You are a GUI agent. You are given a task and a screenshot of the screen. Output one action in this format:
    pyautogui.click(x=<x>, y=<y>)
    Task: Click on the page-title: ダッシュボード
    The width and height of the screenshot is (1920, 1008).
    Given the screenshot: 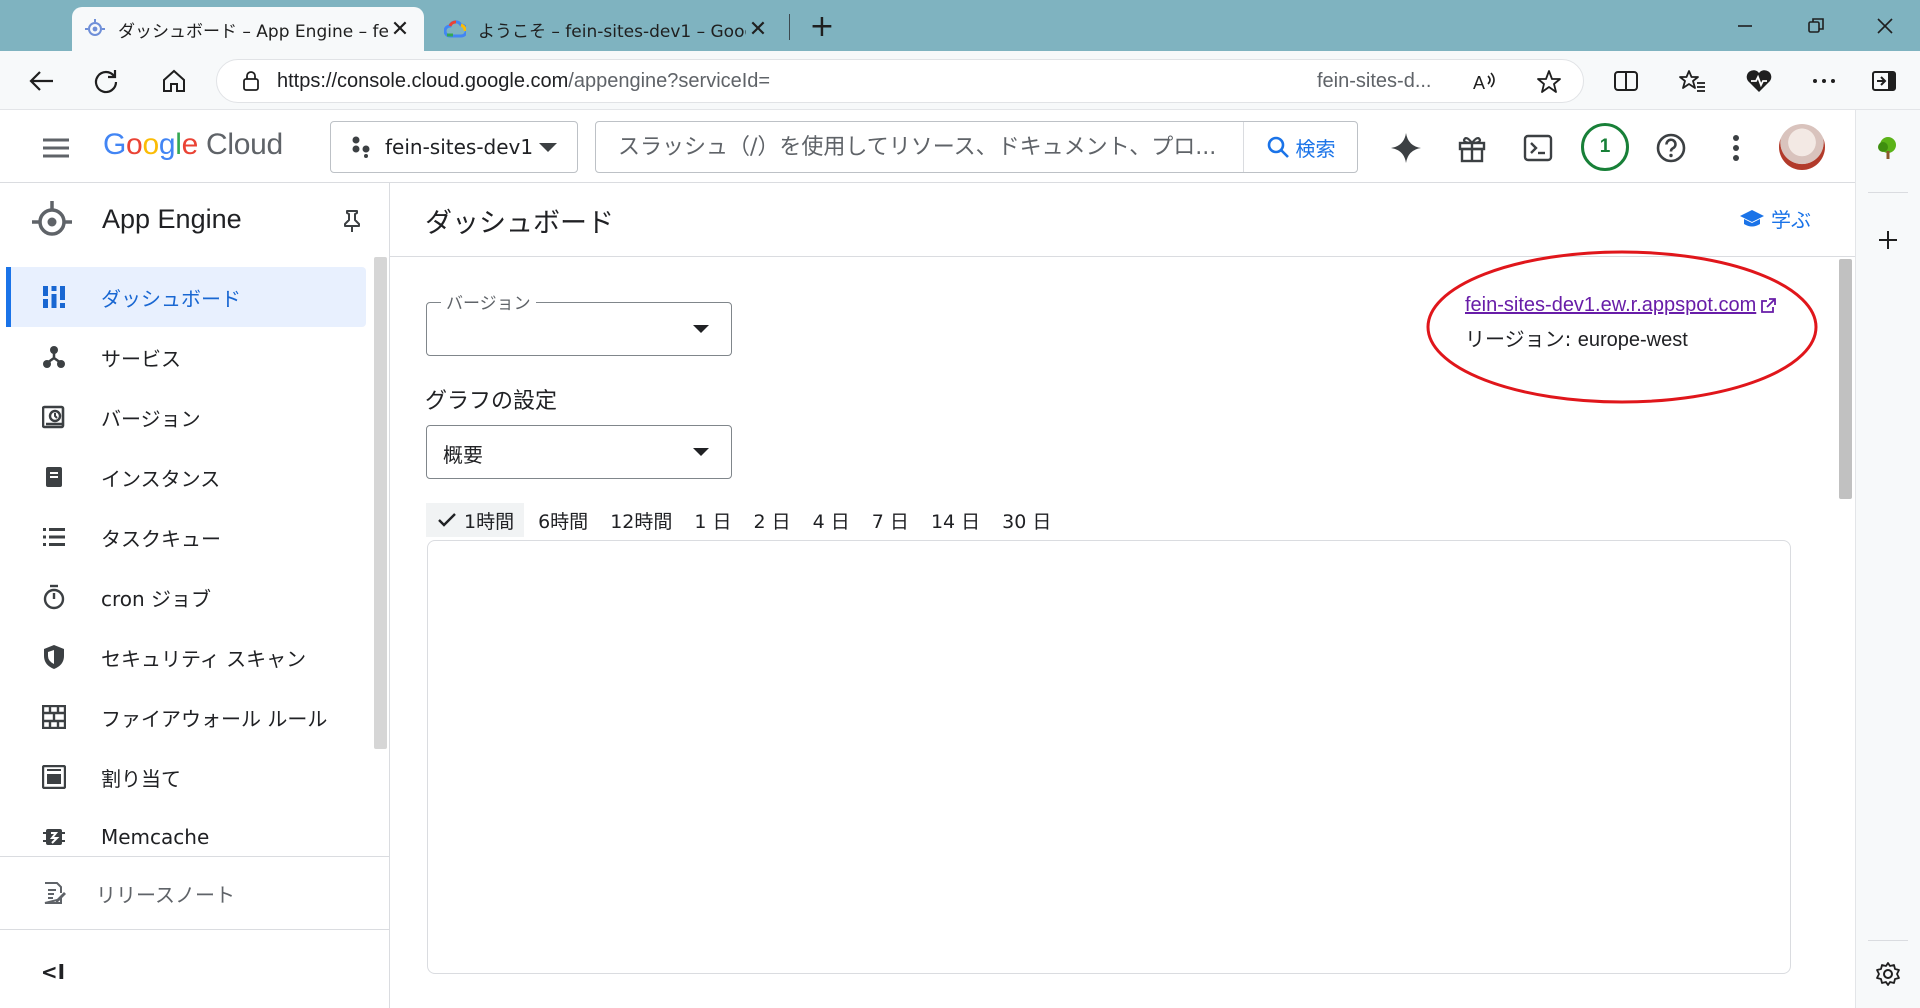 What is the action you would take?
    pyautogui.click(x=519, y=223)
    